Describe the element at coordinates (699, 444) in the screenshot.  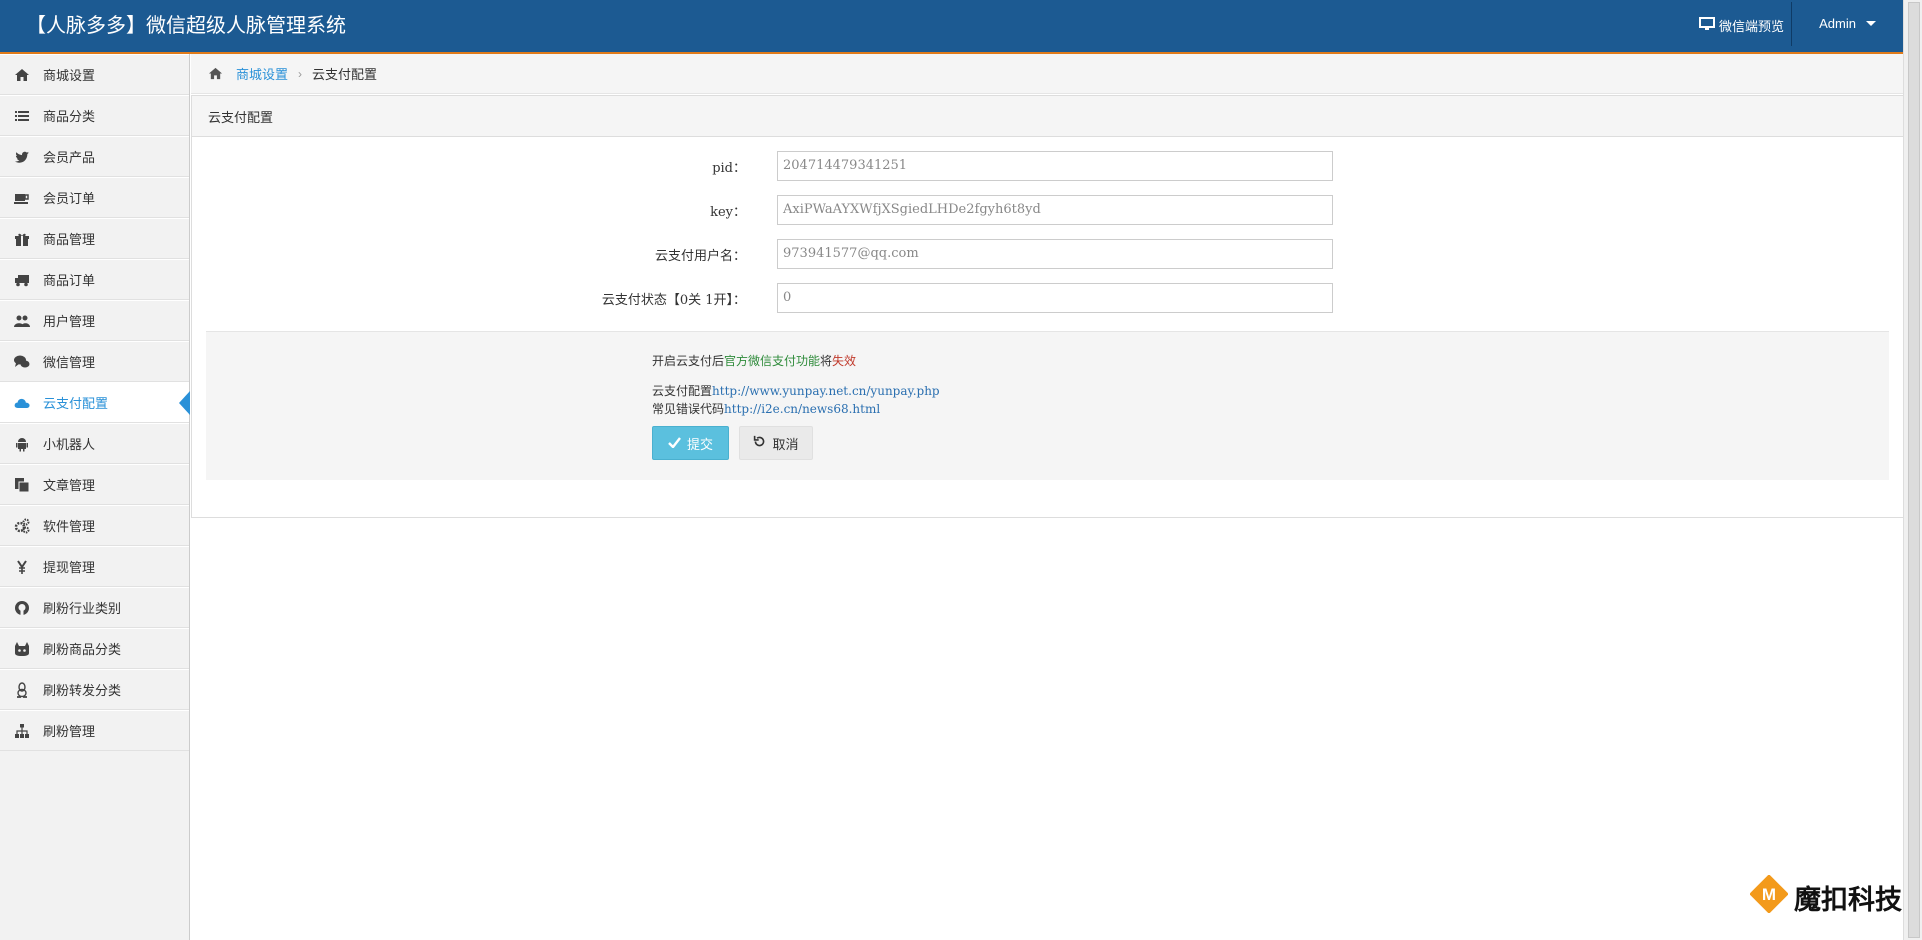
I see `submit-label: 提交` at that location.